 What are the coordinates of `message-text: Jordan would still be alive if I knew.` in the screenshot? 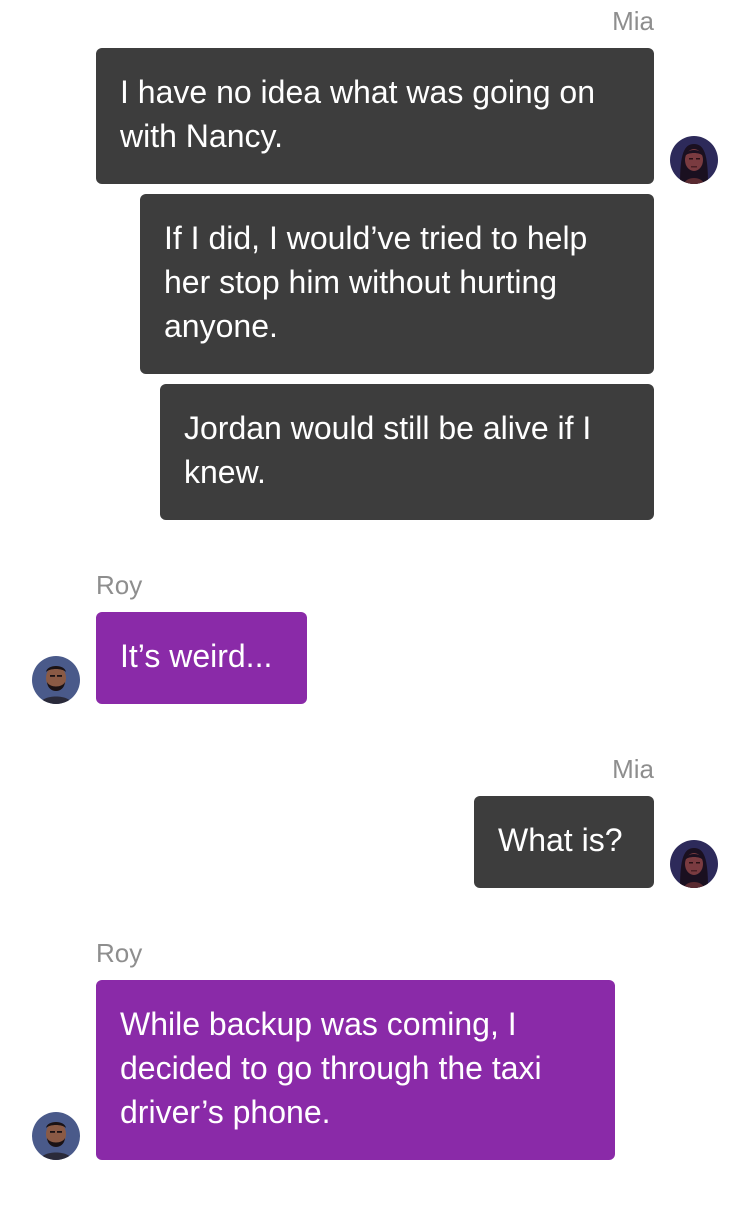 It's located at (388, 450).